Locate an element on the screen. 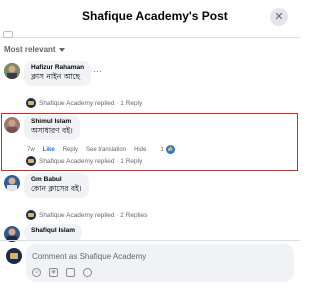 Image resolution: width=320 pixels, height=300 pixels. thumbs-up-icon: 👍 is located at coordinates (170, 149).